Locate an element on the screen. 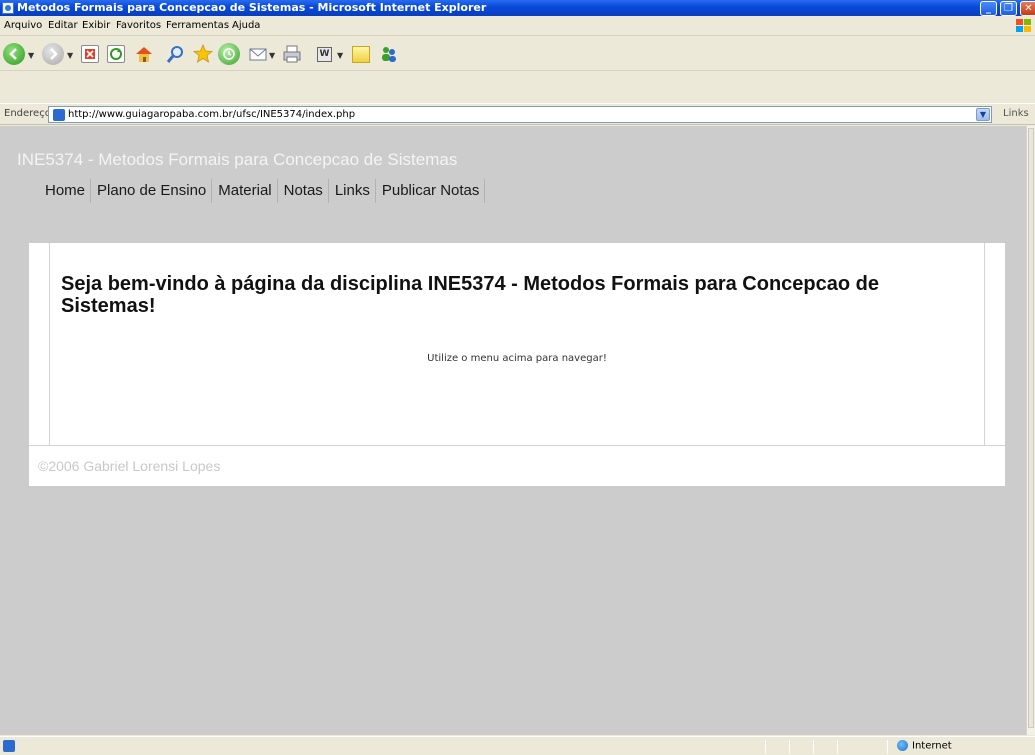 Image resolution: width=1035 pixels, height=755 pixels. nav-plano-de-ensino: Plano de Ensino is located at coordinates (152, 191).